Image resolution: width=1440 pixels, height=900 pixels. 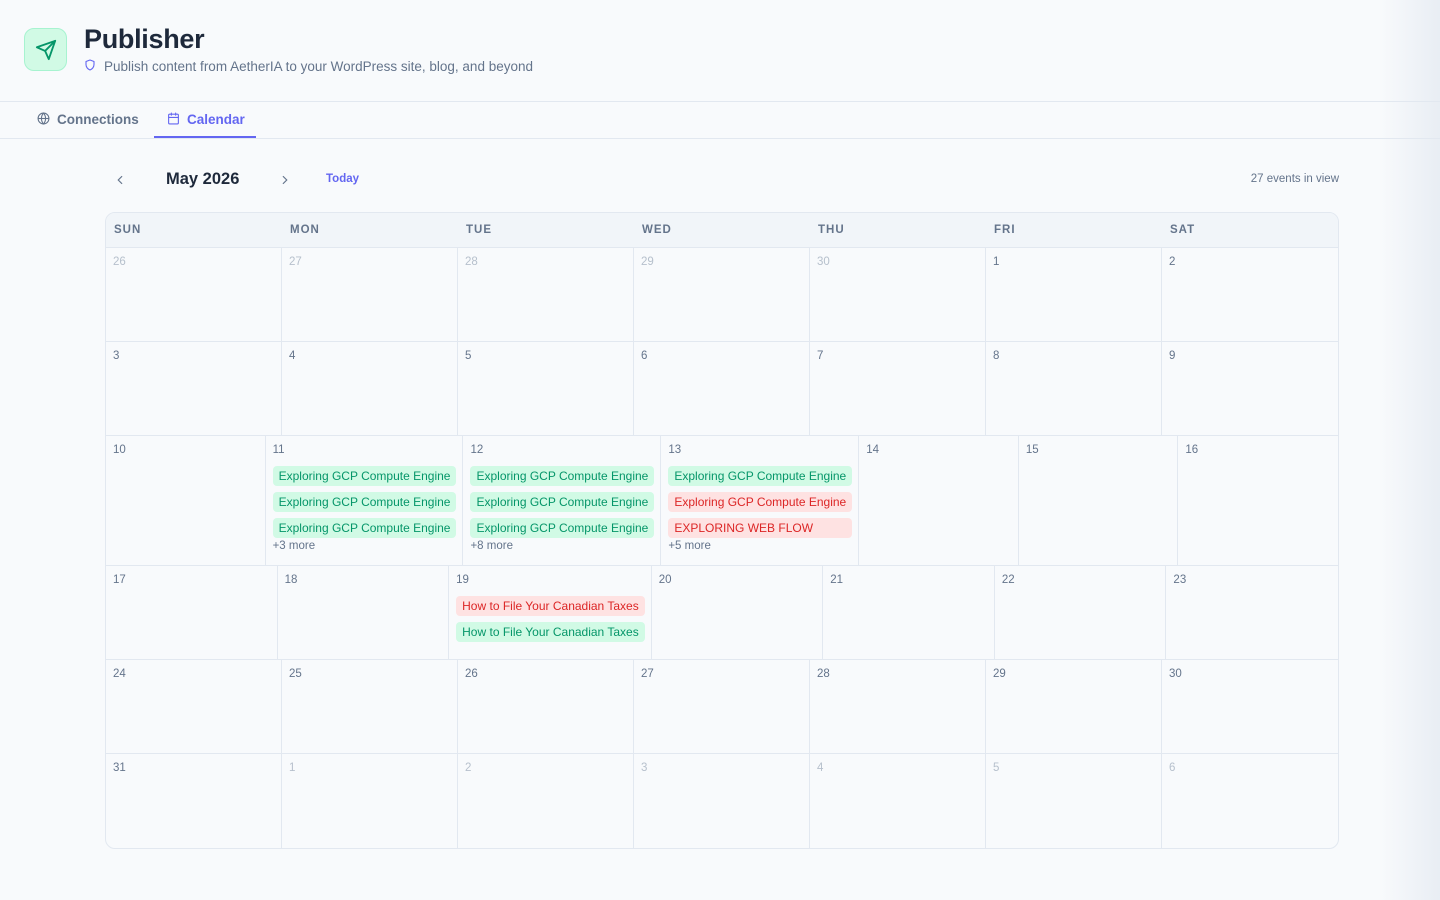 What do you see at coordinates (760, 546) in the screenshot?
I see `more-events-link: +5 more` at bounding box center [760, 546].